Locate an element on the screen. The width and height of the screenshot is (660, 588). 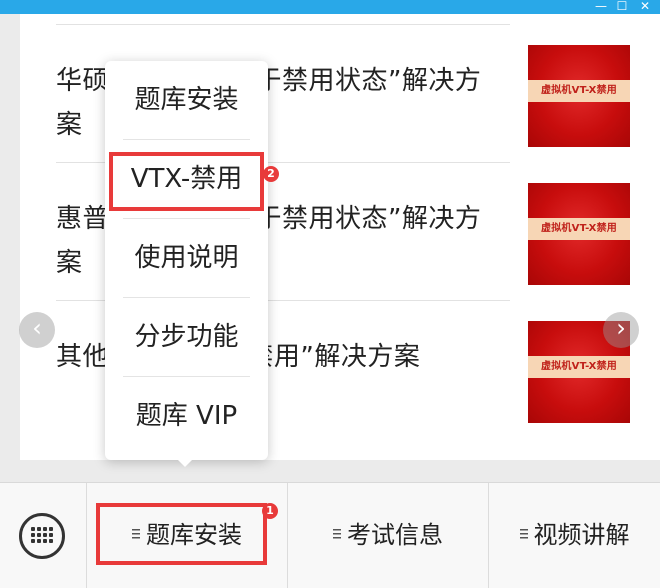
tab-exam-info: 考试信息 is located at coordinates (388, 535).